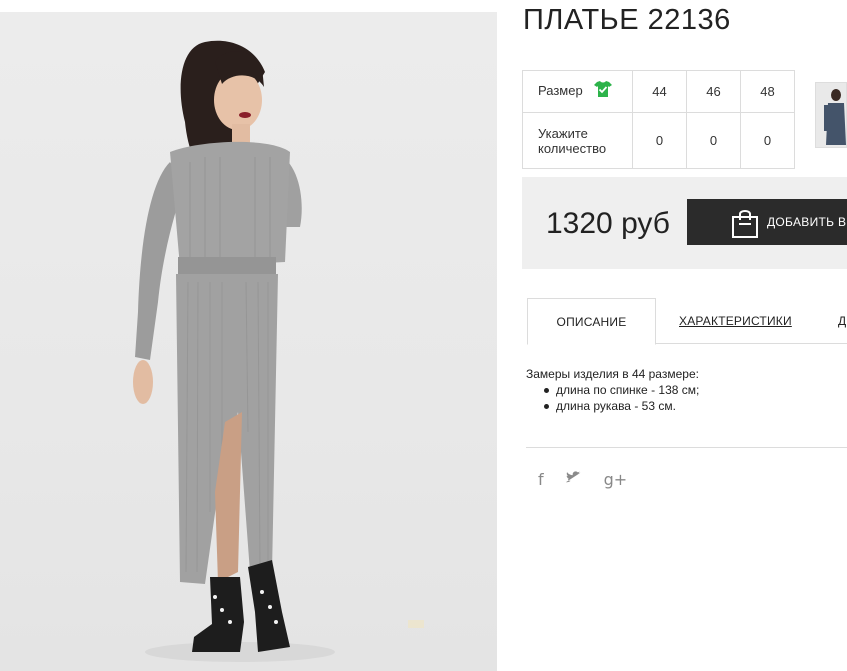 This screenshot has width=847, height=671. I want to click on size-48: 48, so click(767, 91).